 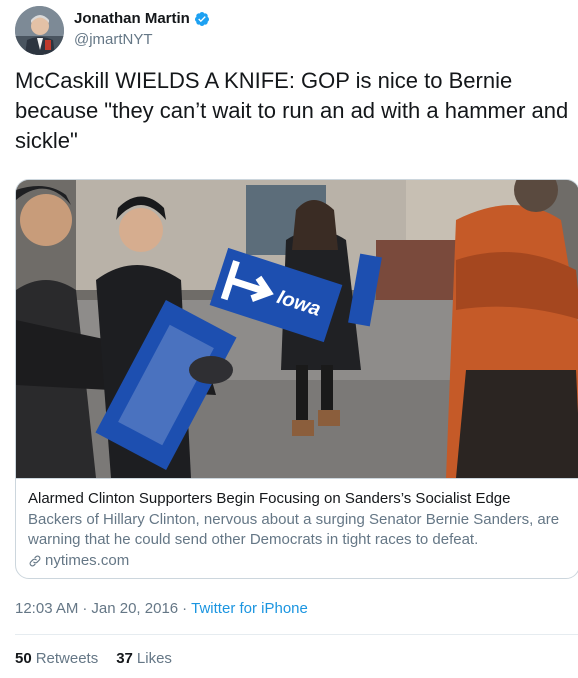 I want to click on card-domain-text: nytimes.com, so click(x=87, y=561).